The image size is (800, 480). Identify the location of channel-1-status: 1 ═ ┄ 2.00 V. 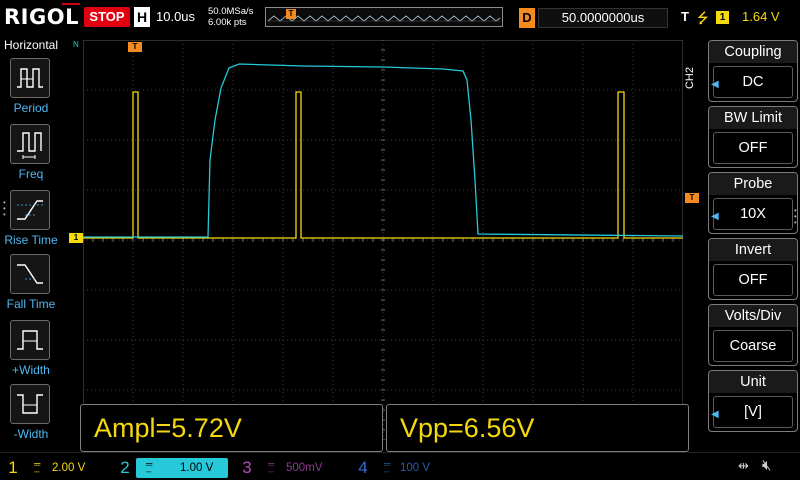
(54, 468).